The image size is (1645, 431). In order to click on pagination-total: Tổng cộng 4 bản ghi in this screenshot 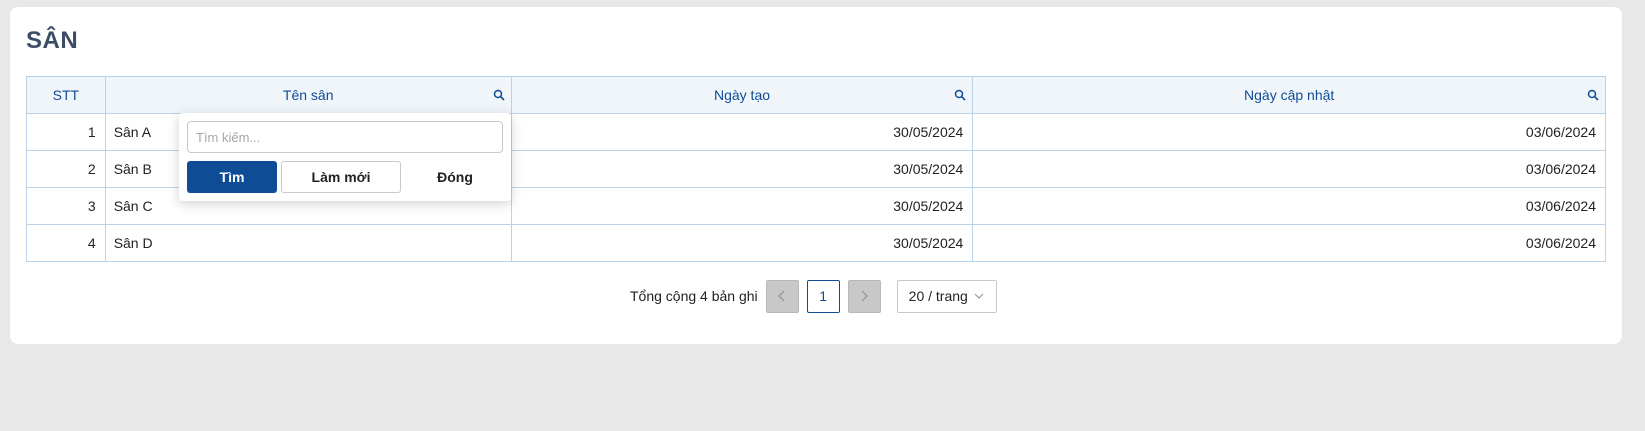, I will do `click(694, 296)`.